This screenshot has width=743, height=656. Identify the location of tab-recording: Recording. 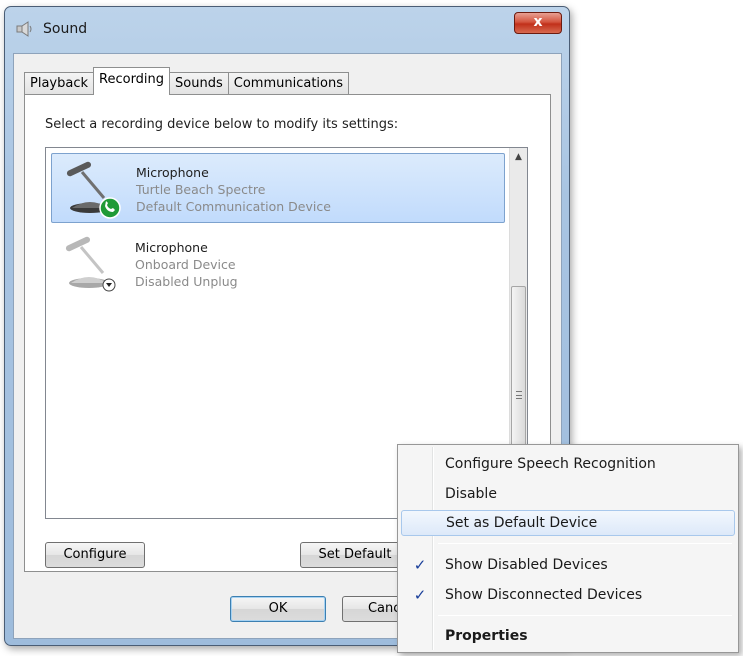
(132, 81).